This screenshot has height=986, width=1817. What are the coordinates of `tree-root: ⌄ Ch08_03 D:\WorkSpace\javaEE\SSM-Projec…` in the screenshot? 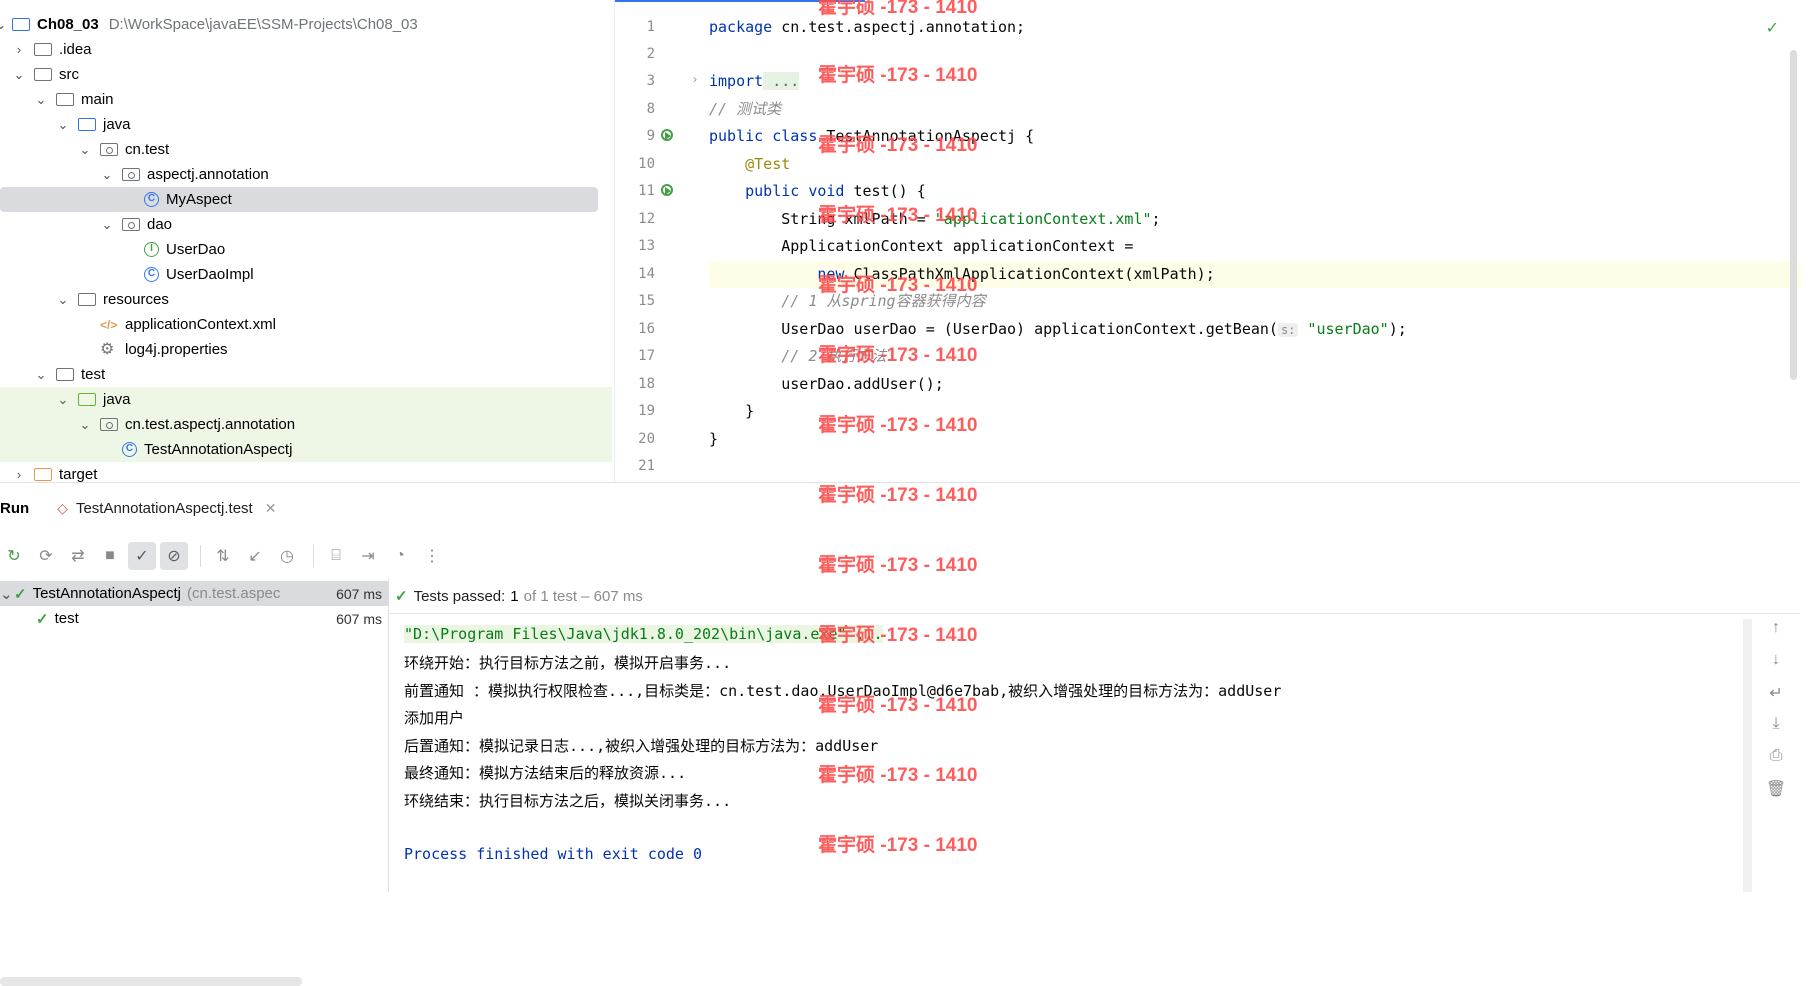 It's located at (306, 24).